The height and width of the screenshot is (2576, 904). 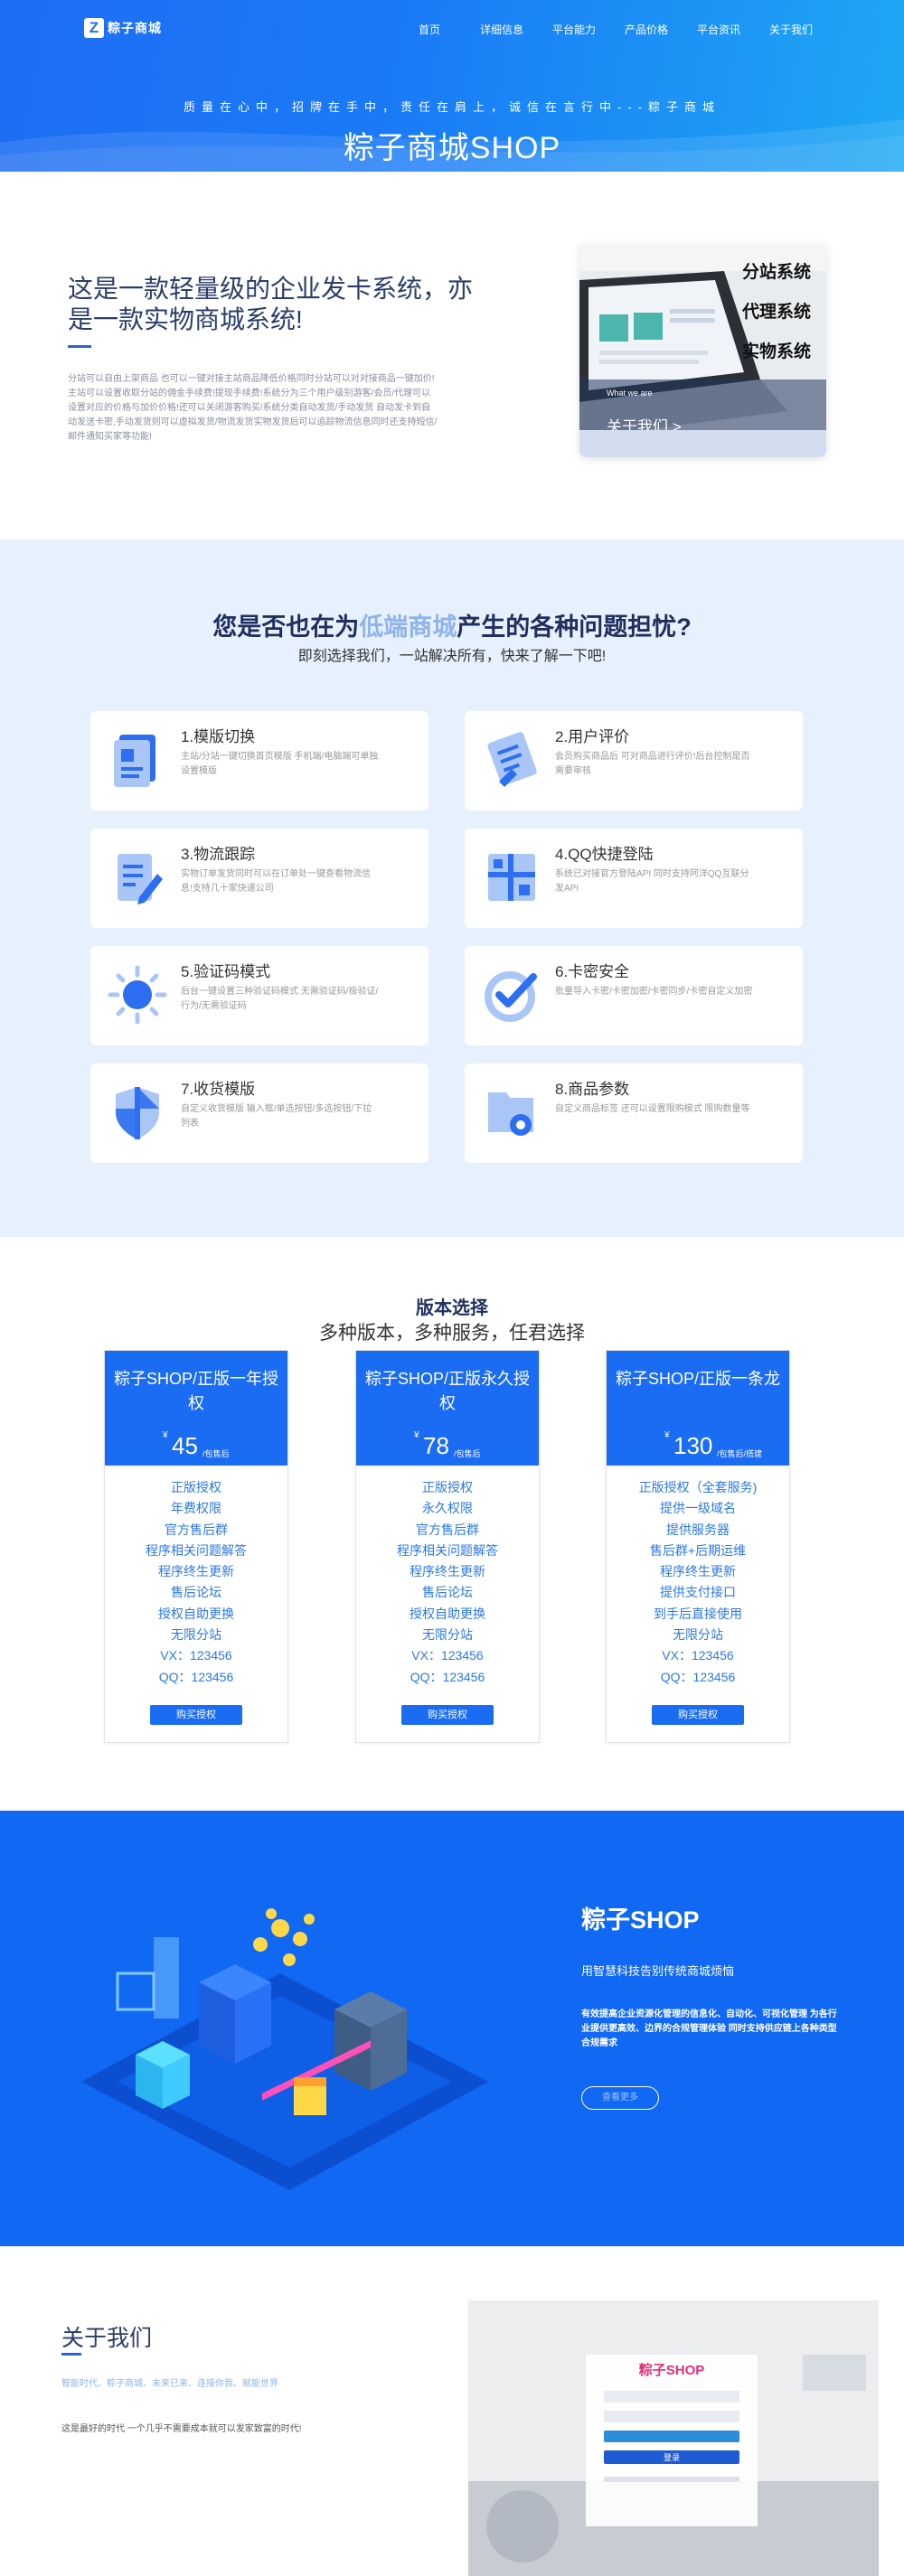 What do you see at coordinates (452, 107) in the screenshot?
I see `hero-slogan: 质量在心中，招牌在手中，责任在肩上，诚信在言行中---粽子商城` at bounding box center [452, 107].